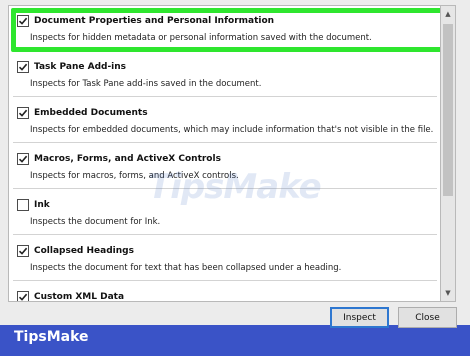 The width and height of the screenshot is (470, 356). Describe the element at coordinates (448, 110) in the screenshot. I see `scrollbar-thumb` at that location.